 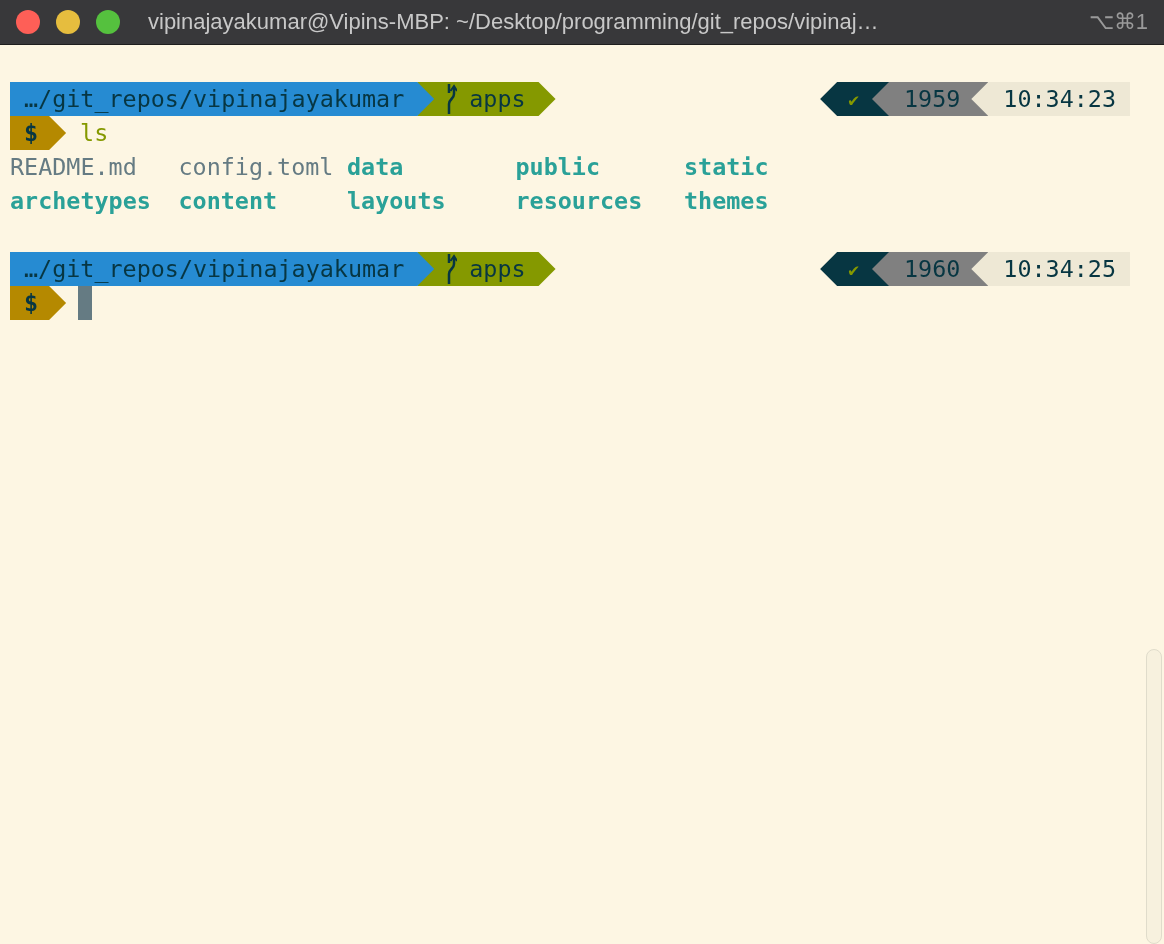 I want to click on shortcut-label: ⌥⌘1, so click(x=1118, y=22).